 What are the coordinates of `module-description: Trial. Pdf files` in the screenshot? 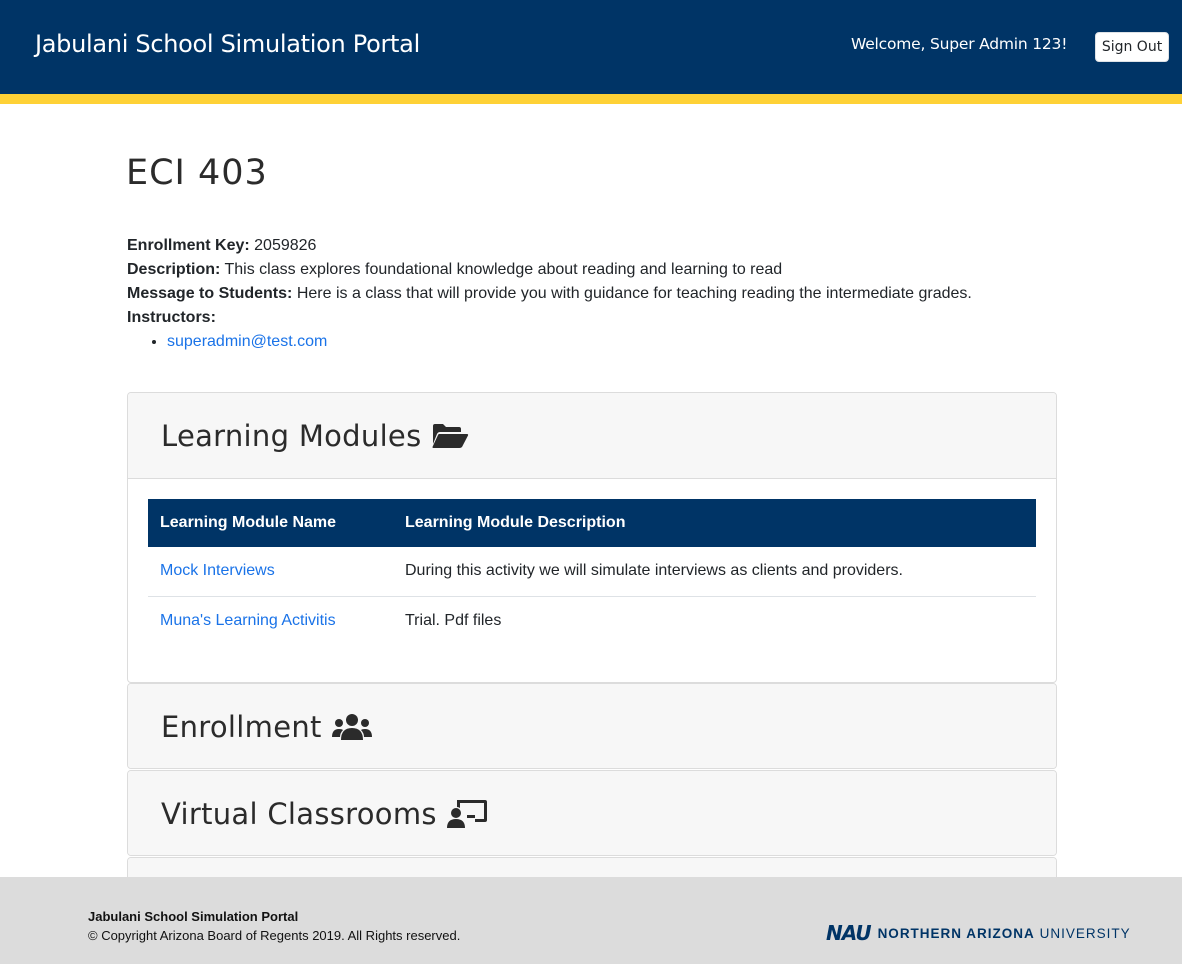 It's located at (453, 620).